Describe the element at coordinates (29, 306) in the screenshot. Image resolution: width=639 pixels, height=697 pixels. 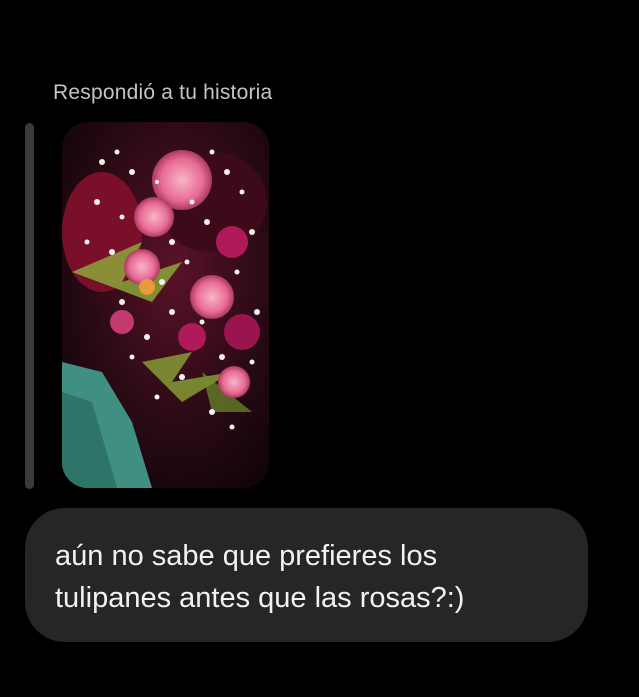
I see `quote-bar` at that location.